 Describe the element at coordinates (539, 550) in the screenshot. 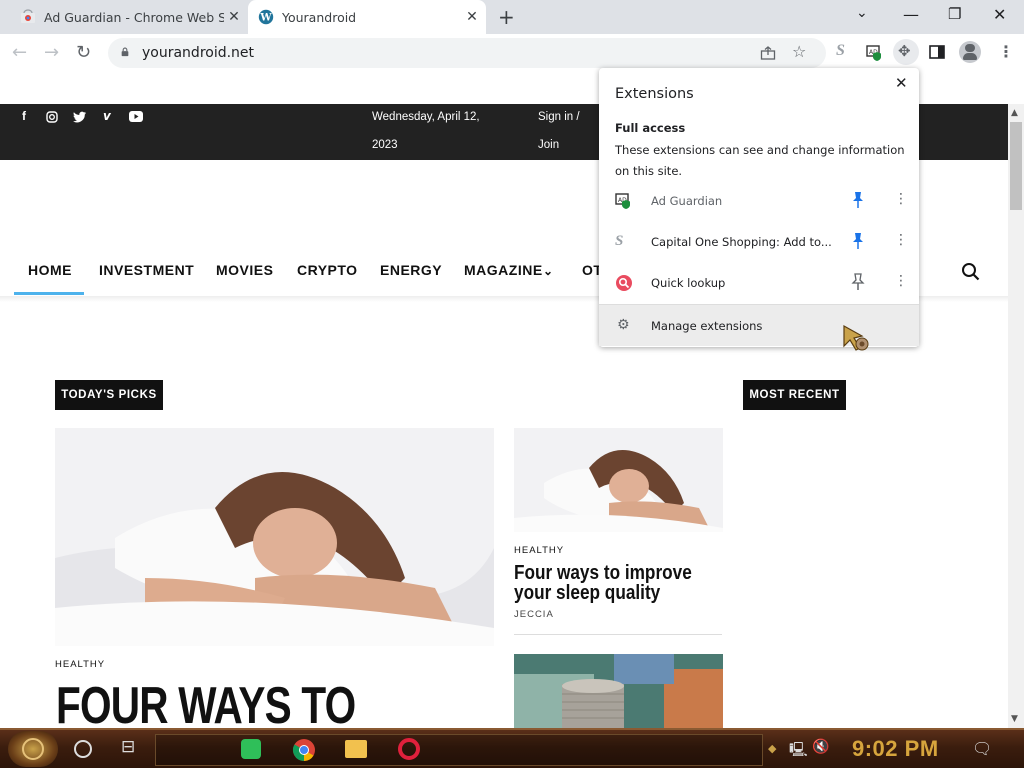

I see `article-category: HEALTHY` at that location.